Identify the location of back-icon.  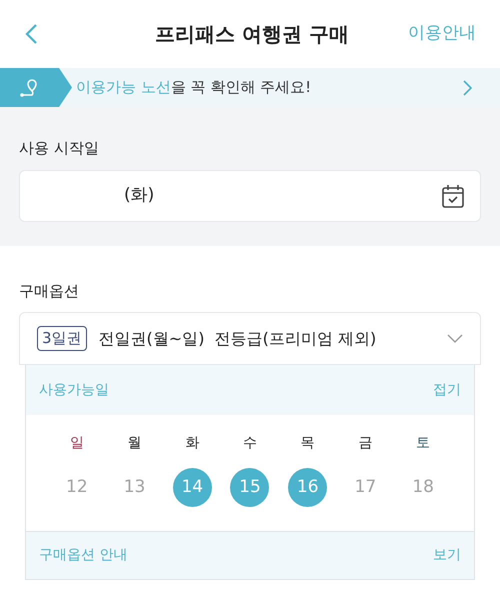
(31, 34).